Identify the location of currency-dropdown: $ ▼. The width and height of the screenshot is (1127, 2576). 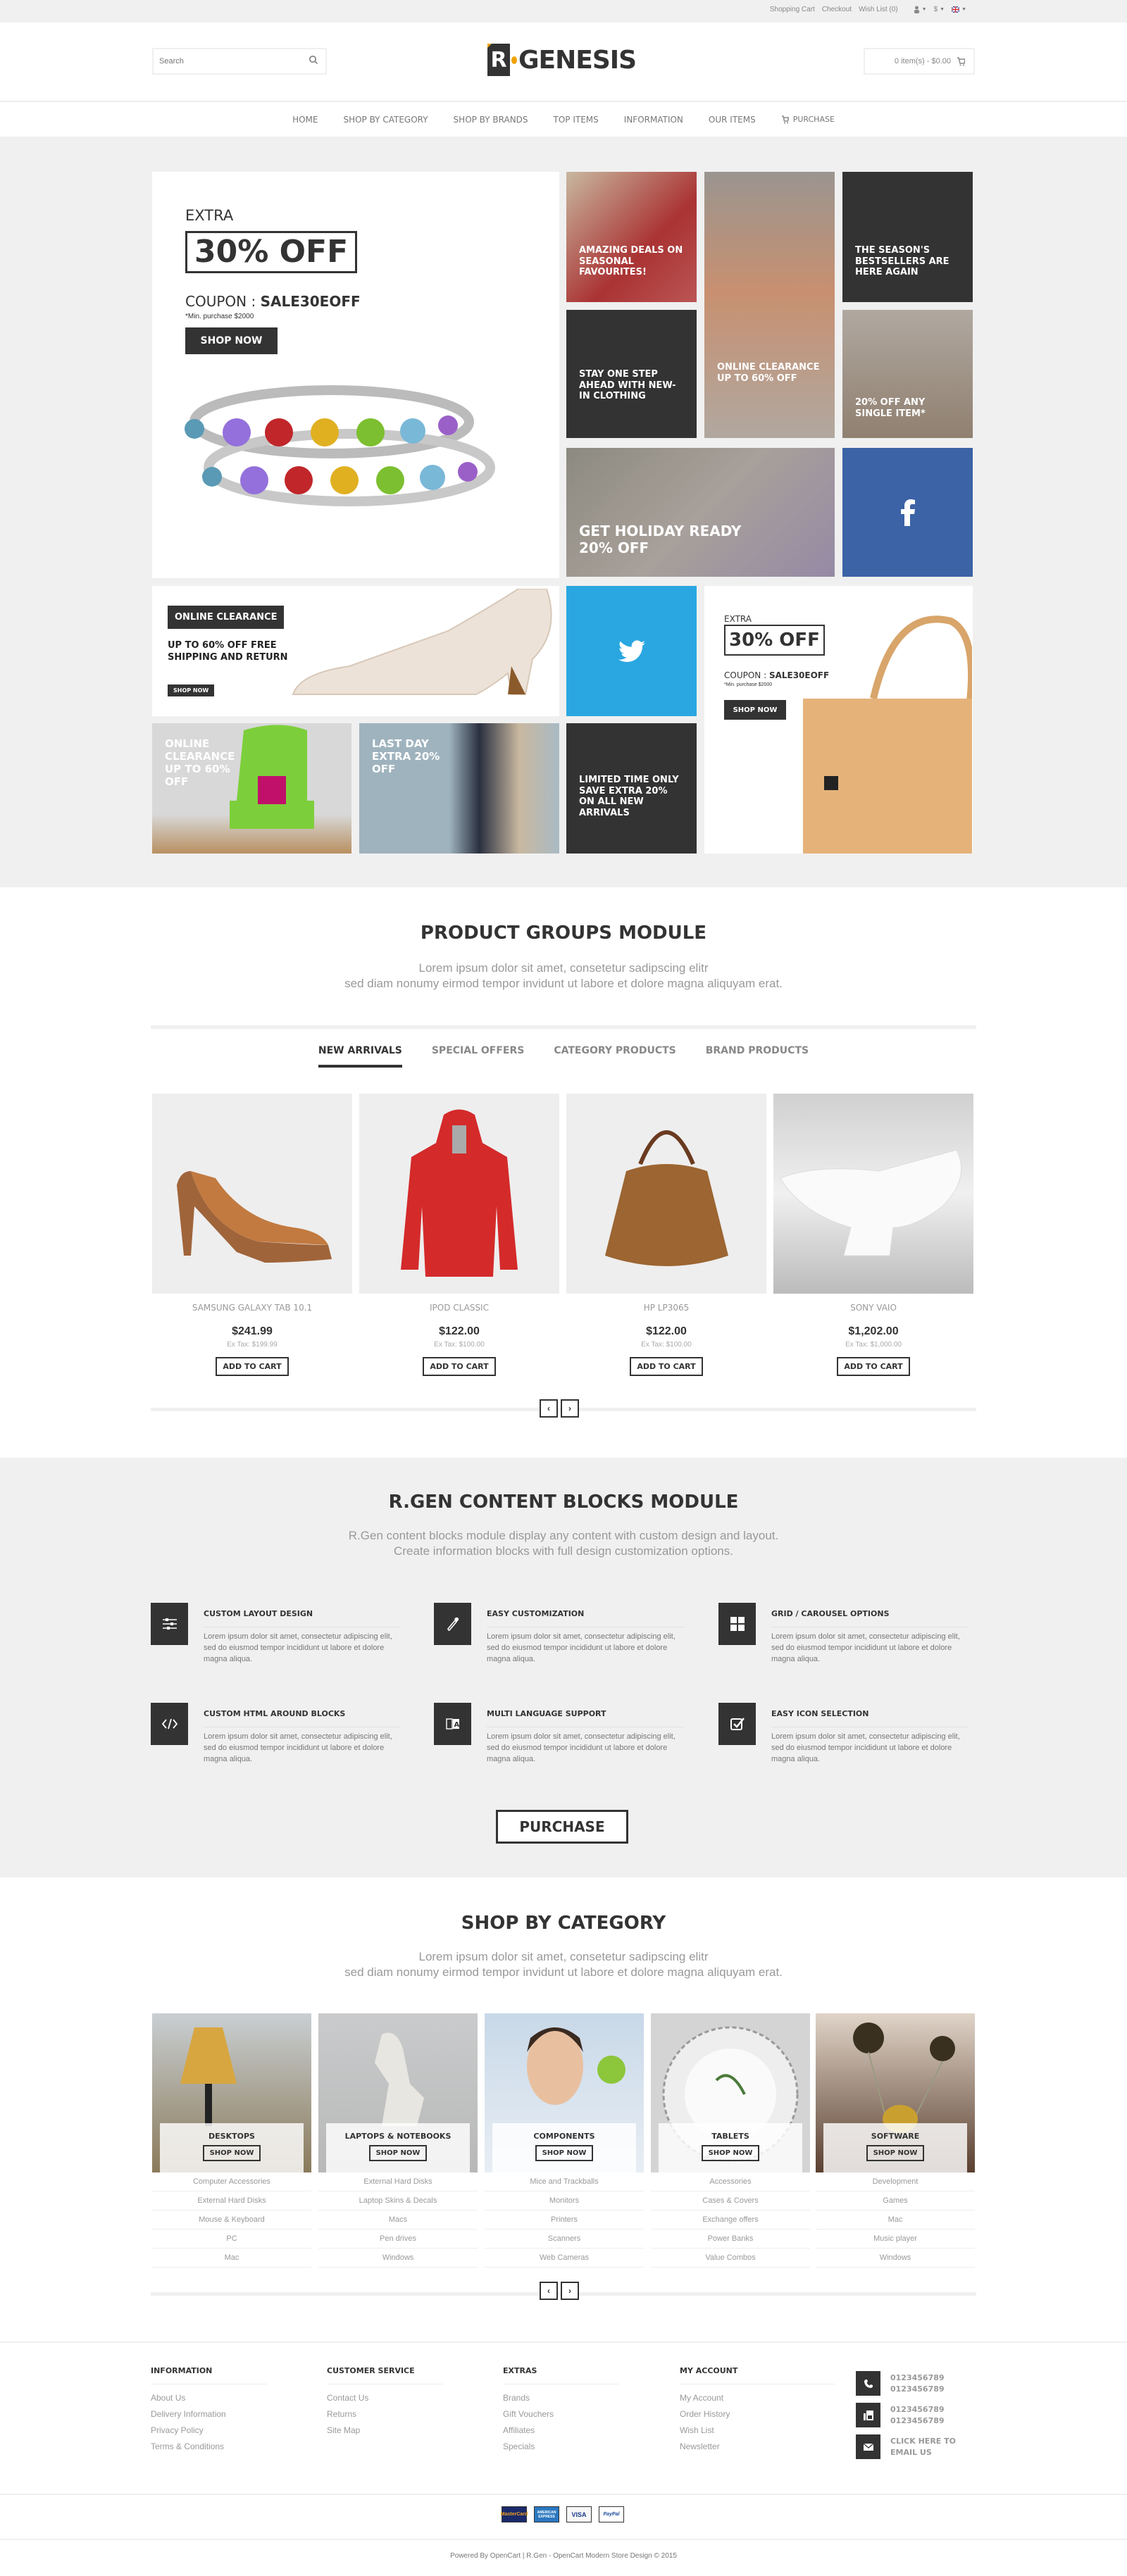
(939, 9).